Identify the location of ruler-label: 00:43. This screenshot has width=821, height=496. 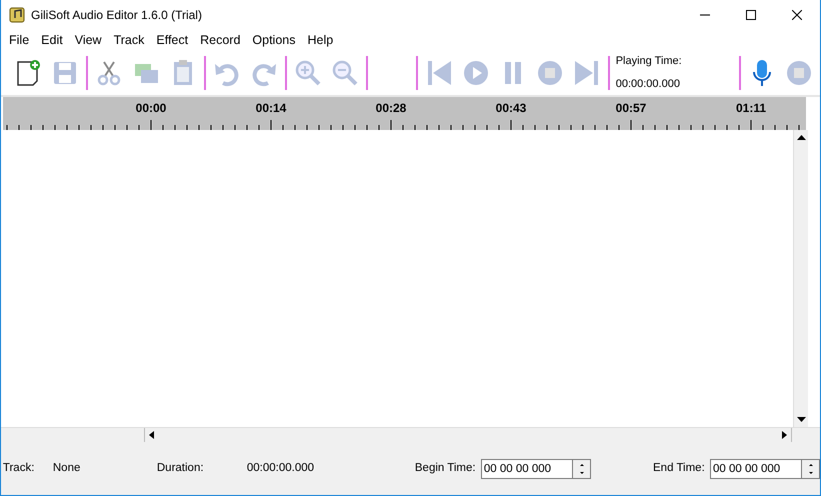
(511, 108).